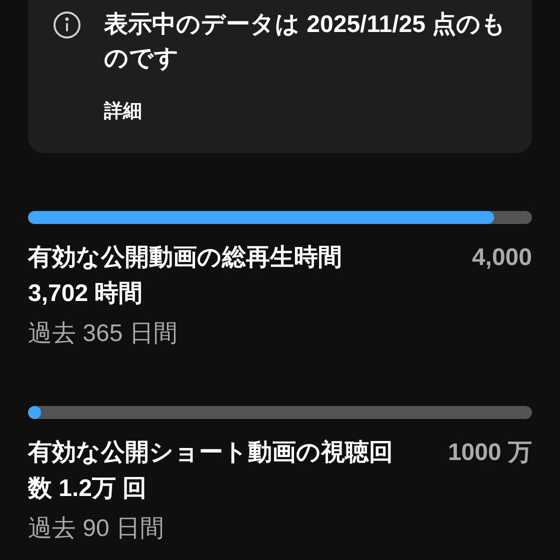 The height and width of the screenshot is (560, 560). I want to click on metric-target: 1000 万, so click(490, 453).